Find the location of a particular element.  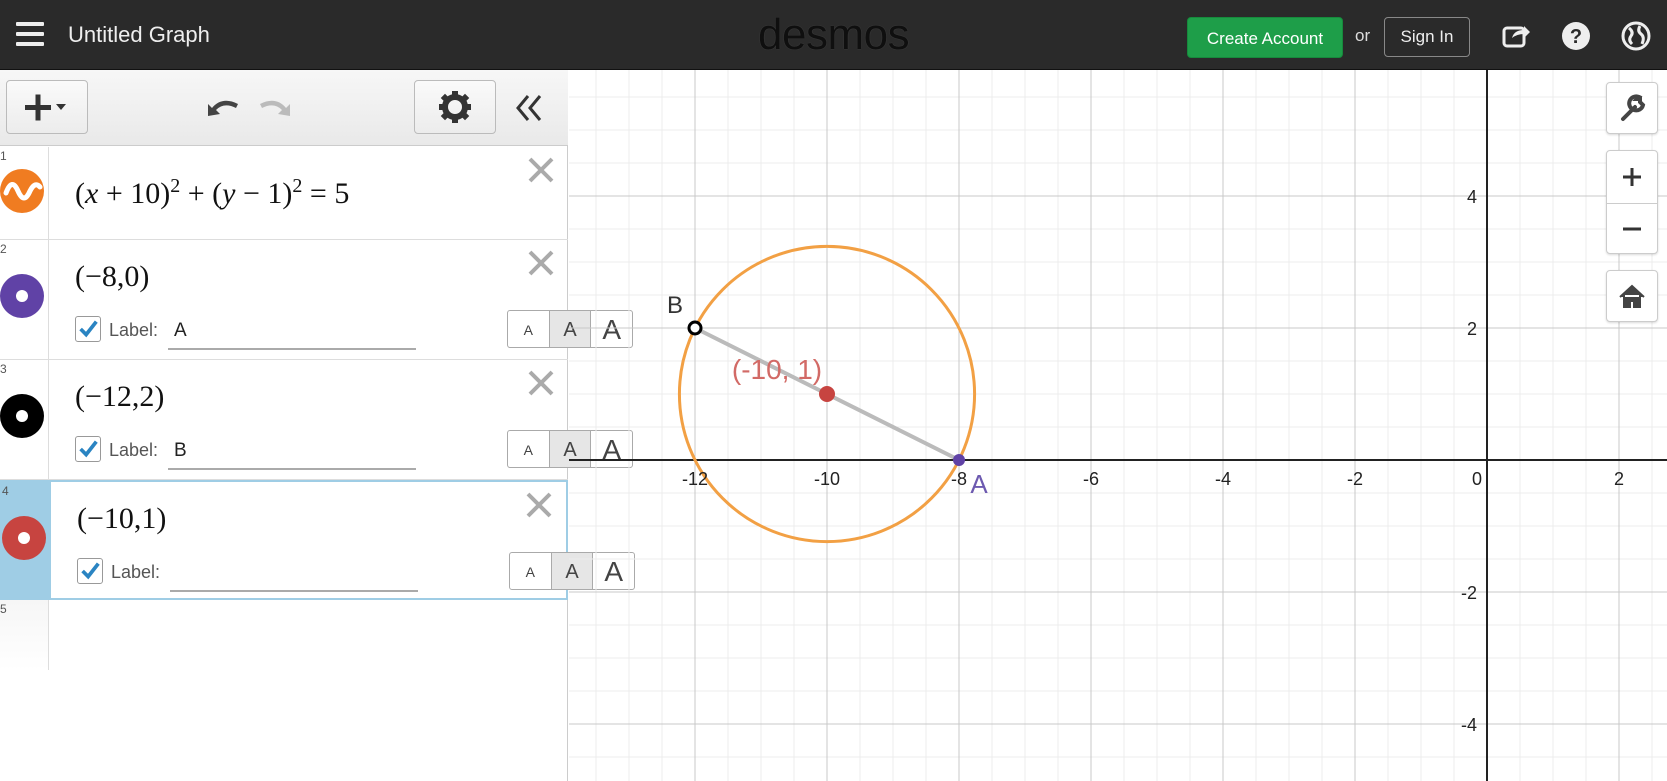

expression-item: 1 (x + 10)2 + (y − 1)2 = 5 is located at coordinates (284, 193).